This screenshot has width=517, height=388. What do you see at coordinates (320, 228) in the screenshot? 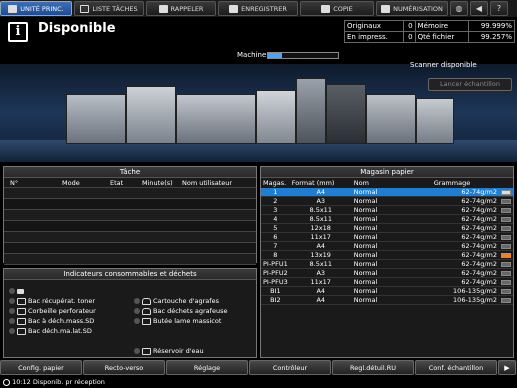
I see `tray-format: 12x18` at bounding box center [320, 228].